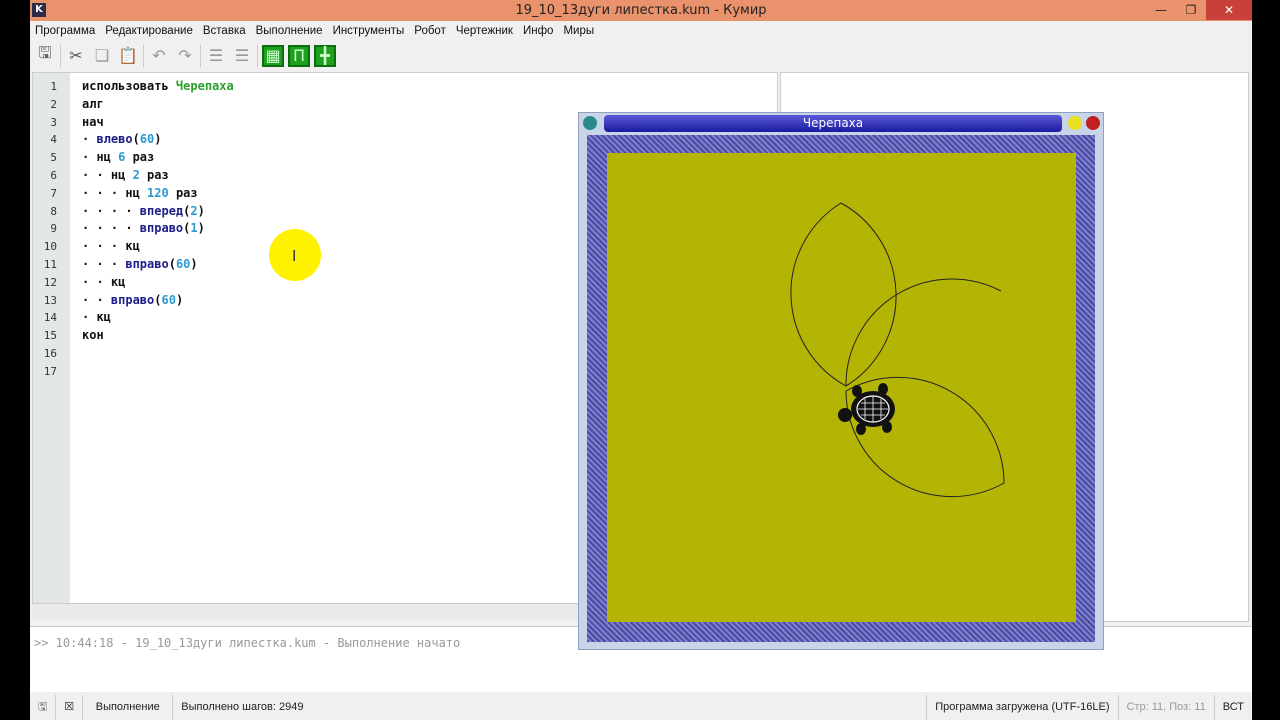  I want to click on drawing, so click(897, 350).